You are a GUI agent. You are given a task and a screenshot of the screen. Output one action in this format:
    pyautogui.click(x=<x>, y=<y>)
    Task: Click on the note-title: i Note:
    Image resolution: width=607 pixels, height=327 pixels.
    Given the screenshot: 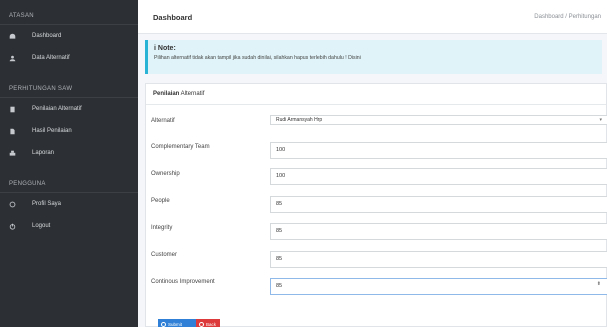 What is the action you would take?
    pyautogui.click(x=165, y=48)
    